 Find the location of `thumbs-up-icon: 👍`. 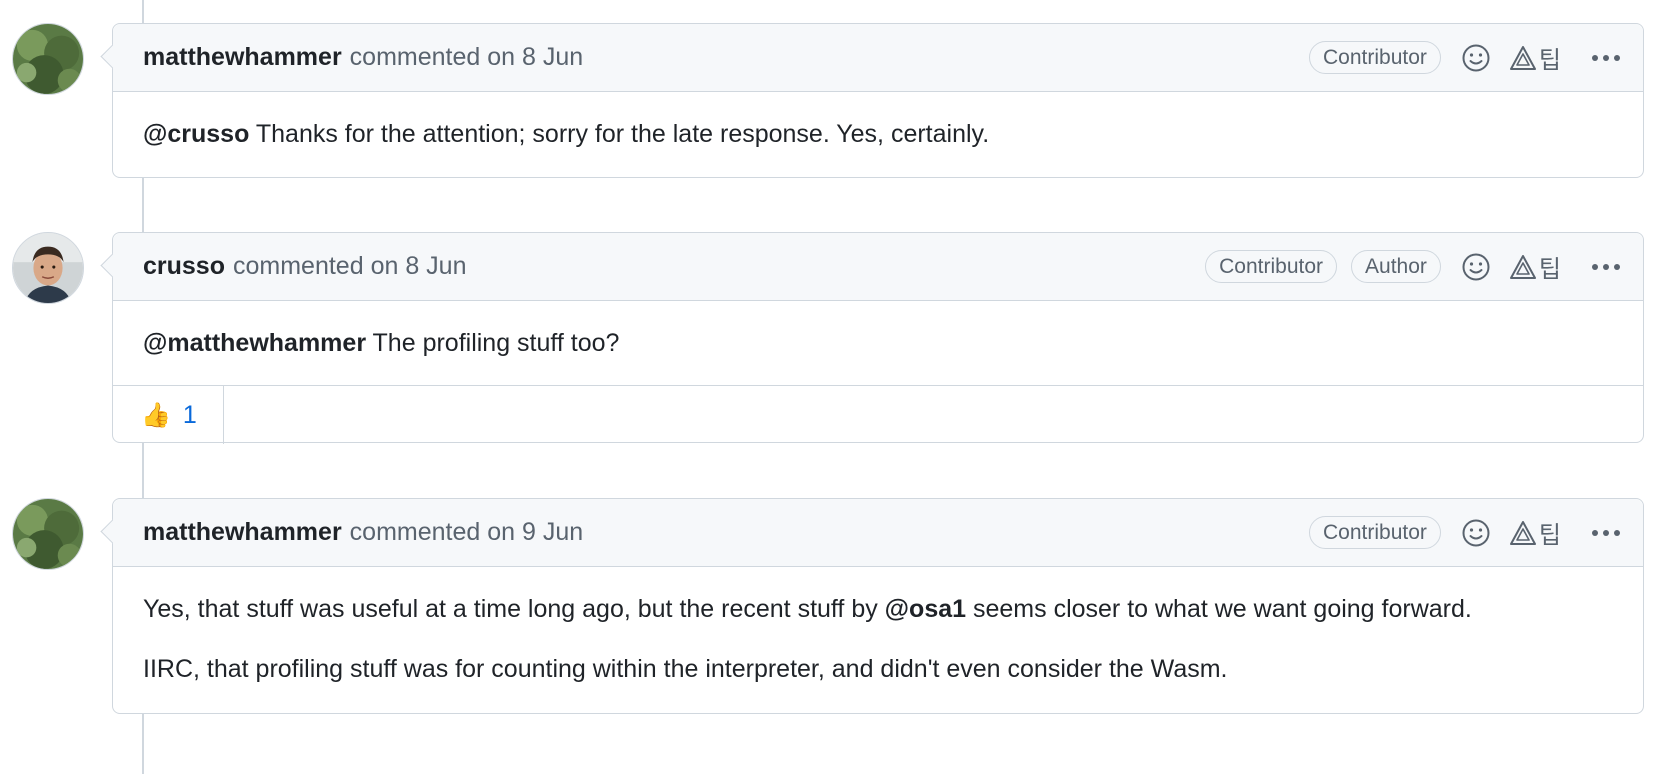

thumbs-up-icon: 👍 is located at coordinates (156, 415).